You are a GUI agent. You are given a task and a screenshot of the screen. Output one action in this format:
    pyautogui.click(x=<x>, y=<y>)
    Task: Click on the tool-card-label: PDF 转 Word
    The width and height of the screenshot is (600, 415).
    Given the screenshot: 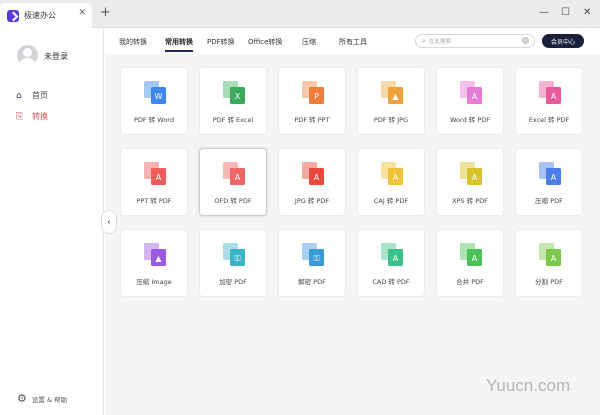 What is the action you would take?
    pyautogui.click(x=153, y=120)
    